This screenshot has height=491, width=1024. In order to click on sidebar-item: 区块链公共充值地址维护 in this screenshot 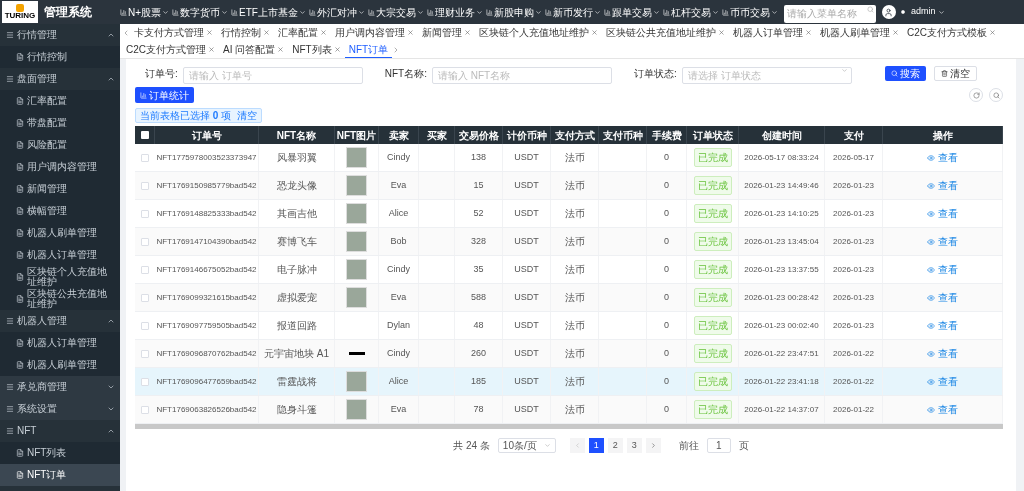, I will do `click(60, 299)`.